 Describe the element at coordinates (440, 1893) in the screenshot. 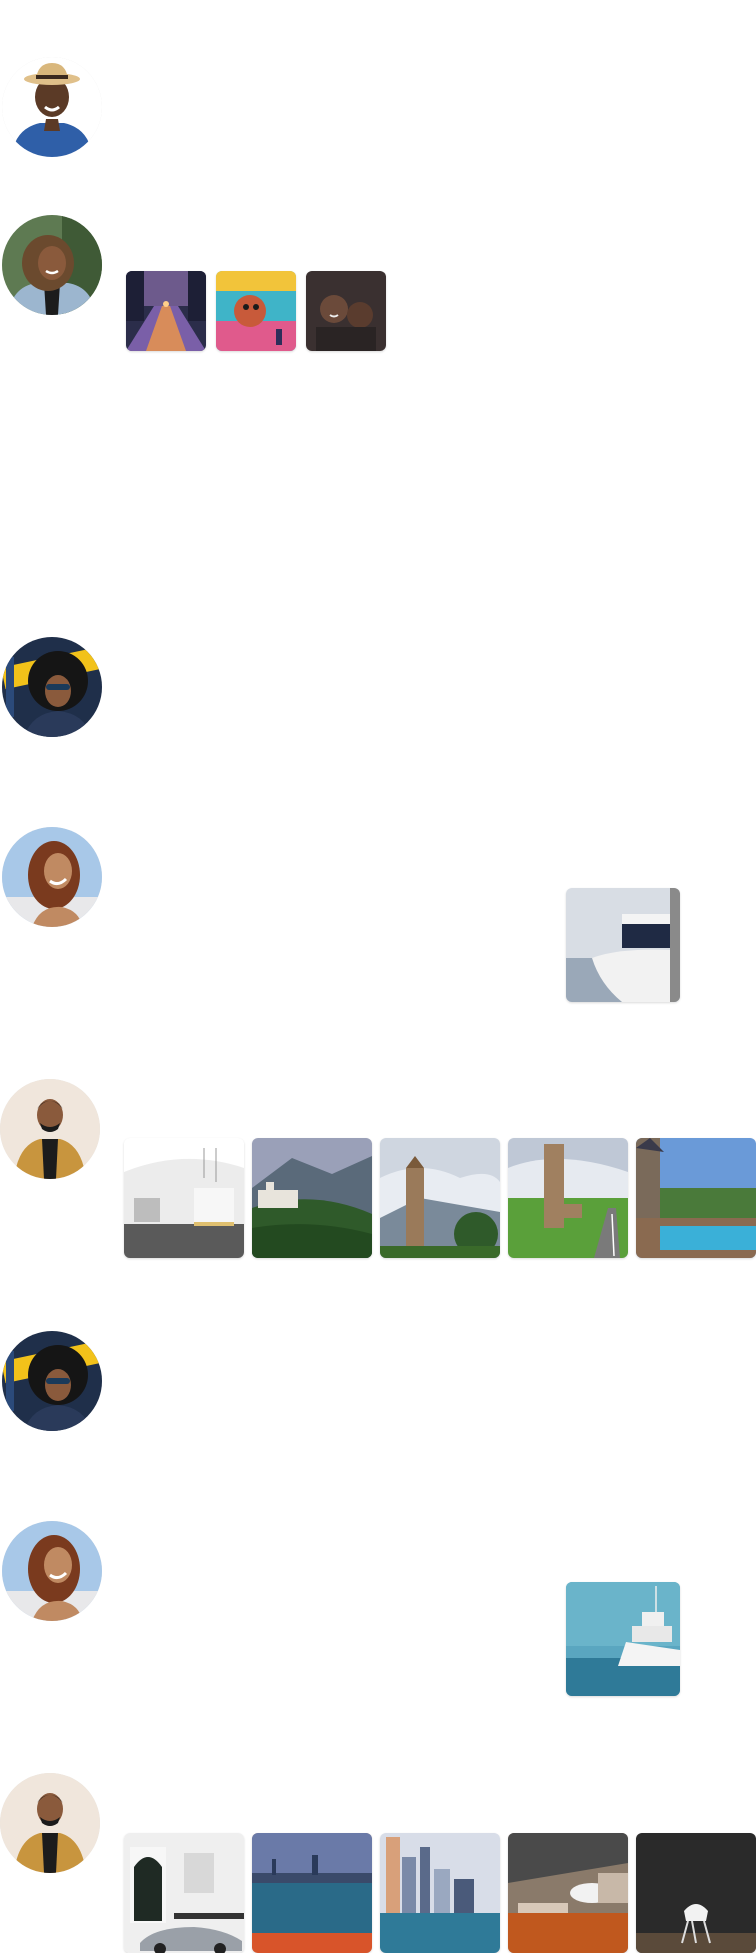

I see `skyscrapers-harbor-image` at that location.